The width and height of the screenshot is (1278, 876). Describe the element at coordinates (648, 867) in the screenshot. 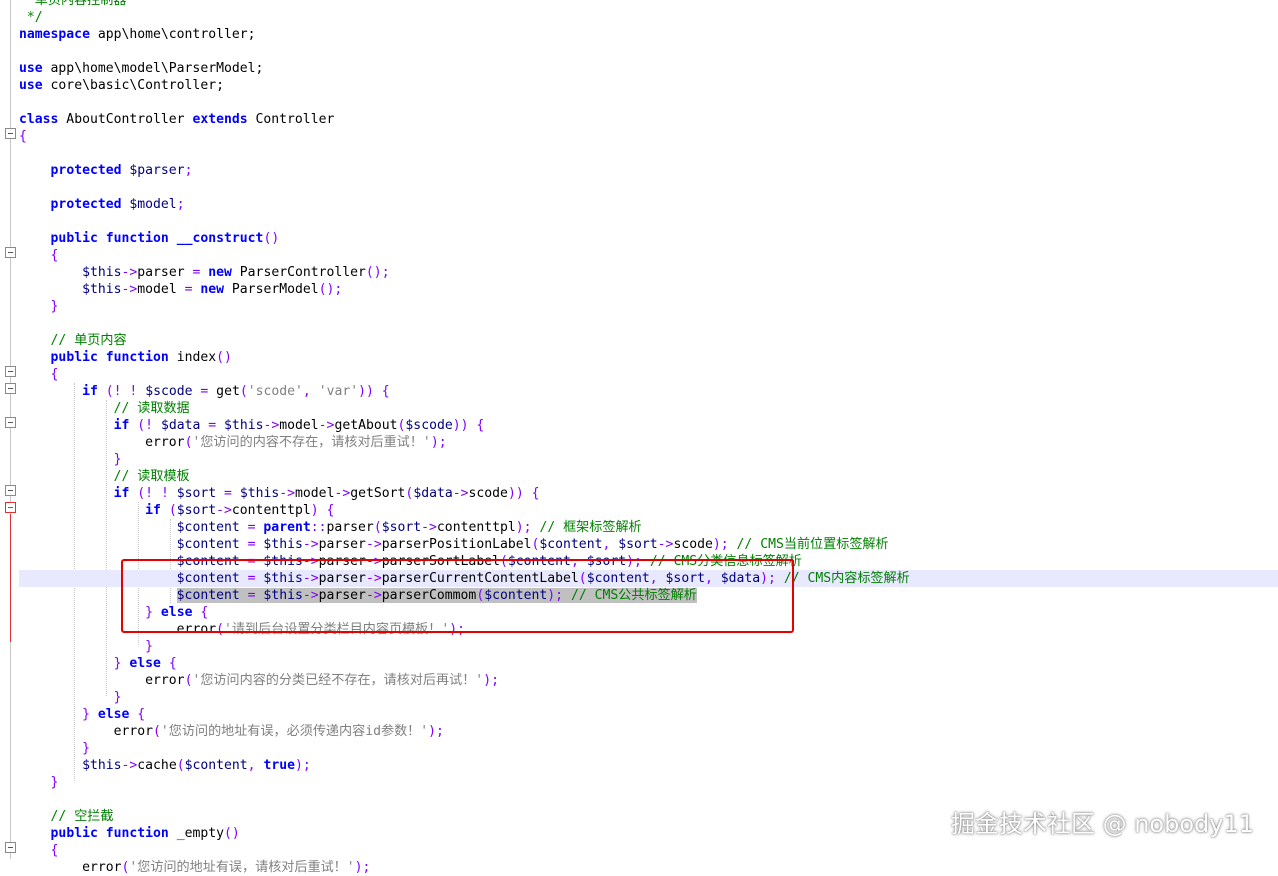

I see `code-line: error('您访问的地址有误，请核对后重试！');` at that location.